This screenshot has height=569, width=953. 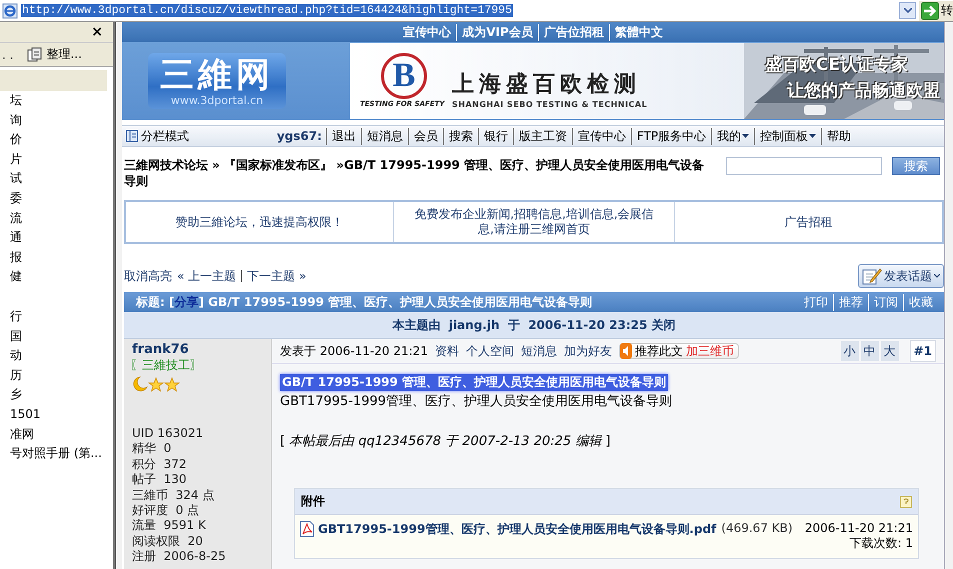 What do you see at coordinates (16, 336) in the screenshot?
I see `favorites-item: 国` at bounding box center [16, 336].